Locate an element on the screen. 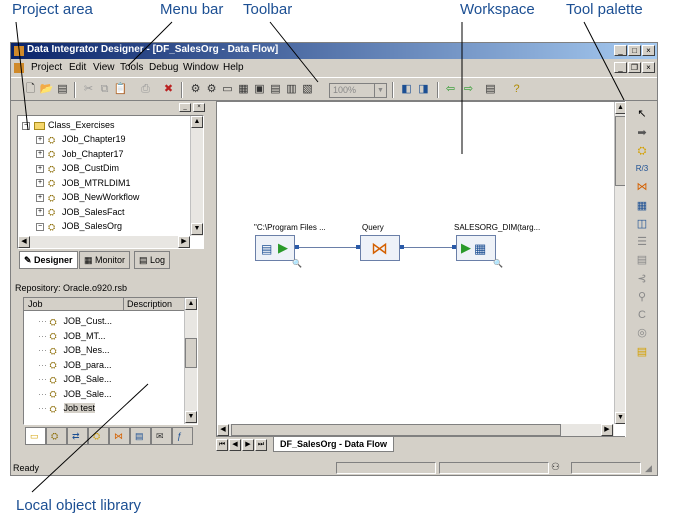 The image size is (676, 519). functions-tab-icon: ƒ is located at coordinates (182, 436).